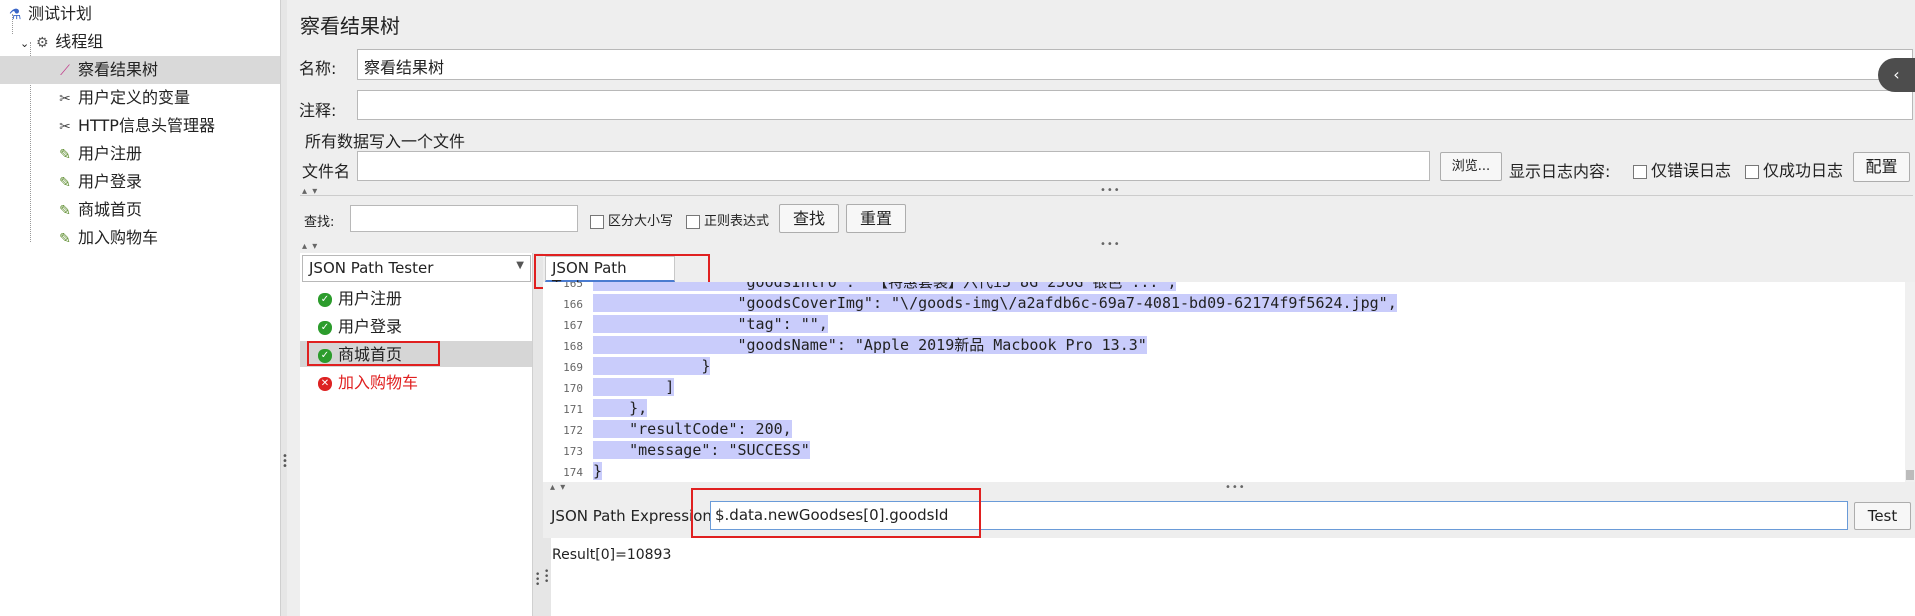  Describe the element at coordinates (99, 210) in the screenshot. I see `tree-item-mall-home: ✎ 商城首页` at that location.